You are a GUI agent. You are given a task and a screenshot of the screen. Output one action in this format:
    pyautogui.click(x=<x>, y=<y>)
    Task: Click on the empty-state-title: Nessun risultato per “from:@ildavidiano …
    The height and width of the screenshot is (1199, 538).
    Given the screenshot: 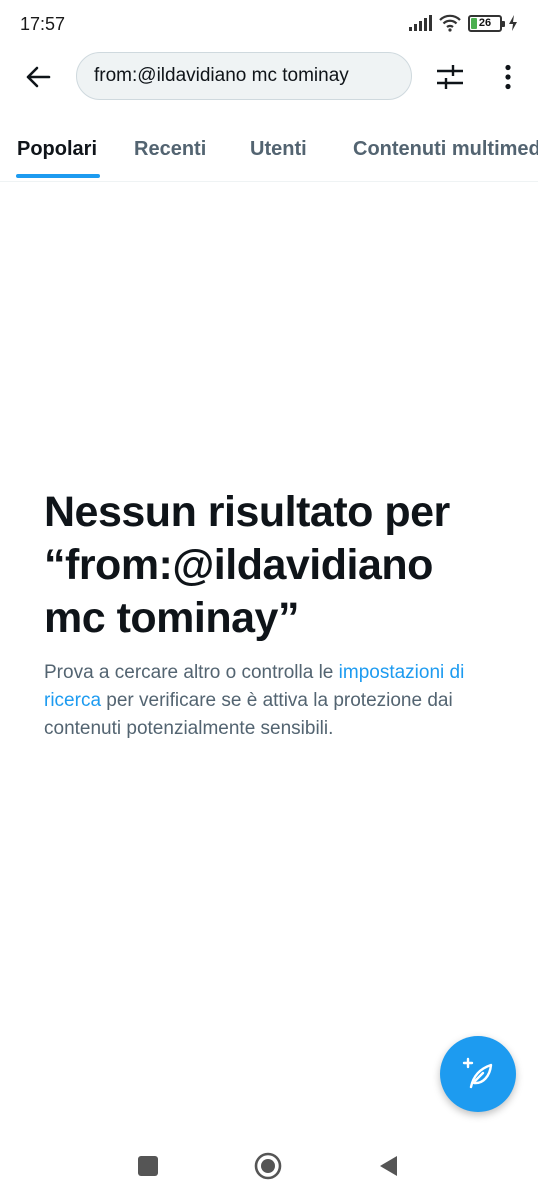 What is the action you would take?
    pyautogui.click(x=279, y=565)
    